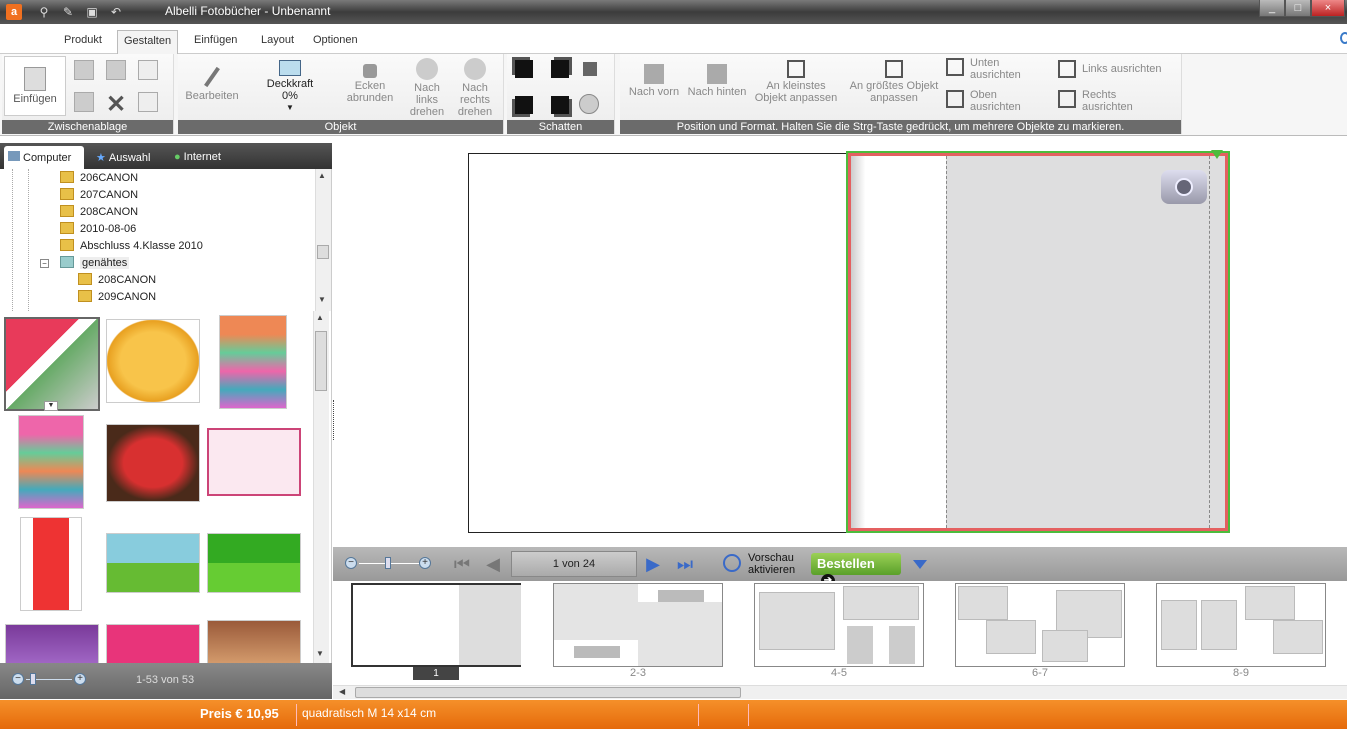 The image size is (1347, 729). I want to click on redo-icon, so click(148, 102).